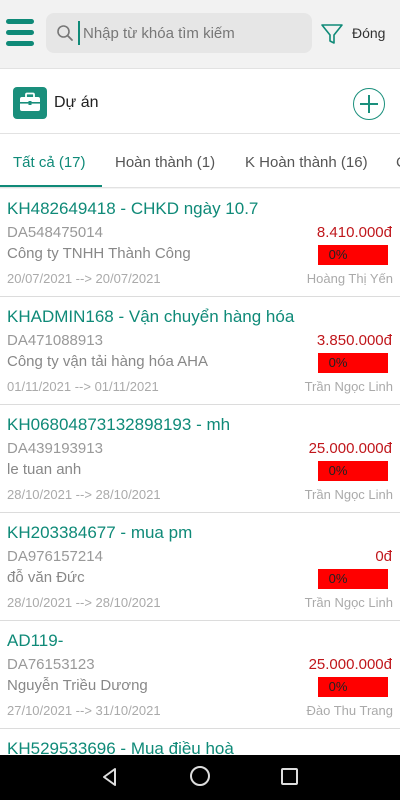 Image resolution: width=400 pixels, height=800 pixels. What do you see at coordinates (84, 278) in the screenshot?
I see `project-dates: 20/07/2021 --> 20/07/2021` at bounding box center [84, 278].